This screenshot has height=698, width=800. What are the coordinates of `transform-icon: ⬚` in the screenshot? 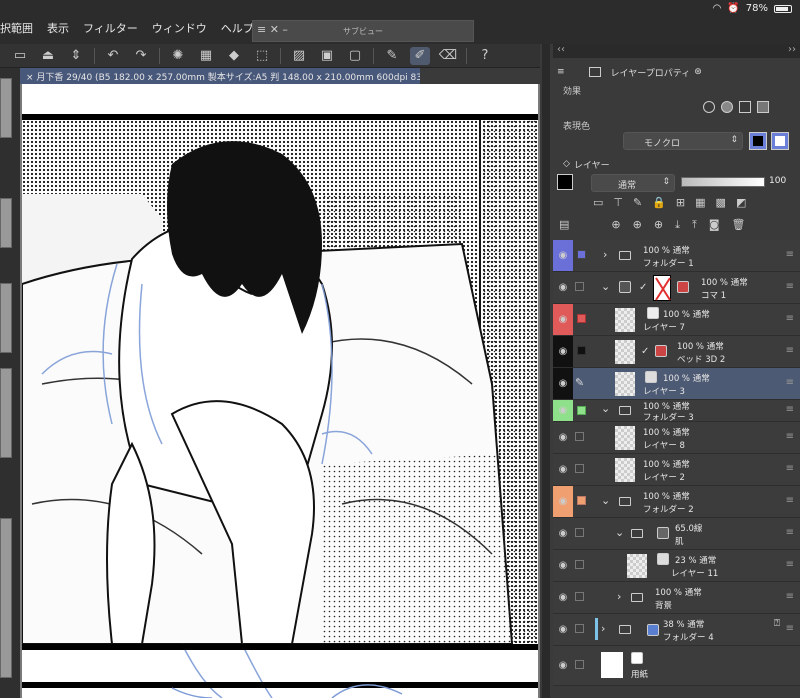 It's located at (262, 56).